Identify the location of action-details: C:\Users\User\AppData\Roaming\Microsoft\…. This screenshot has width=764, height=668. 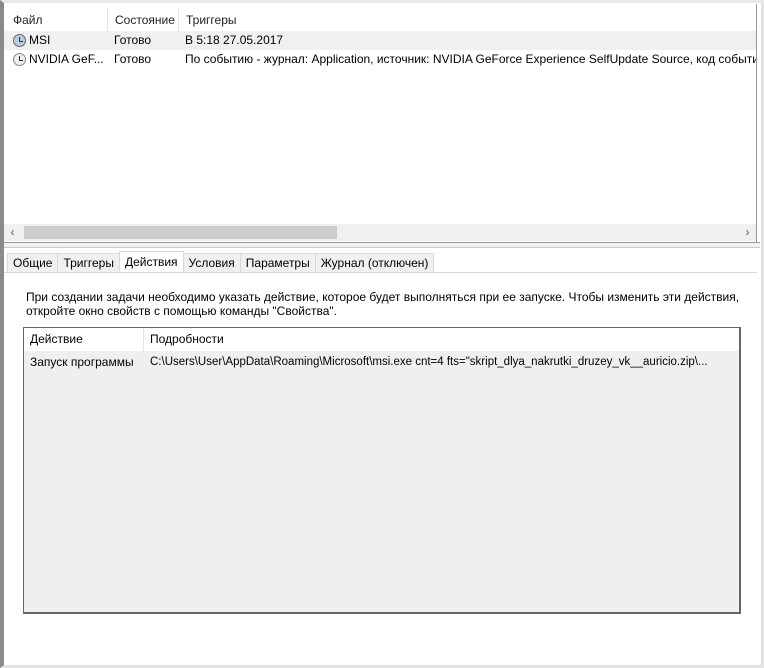
(429, 362).